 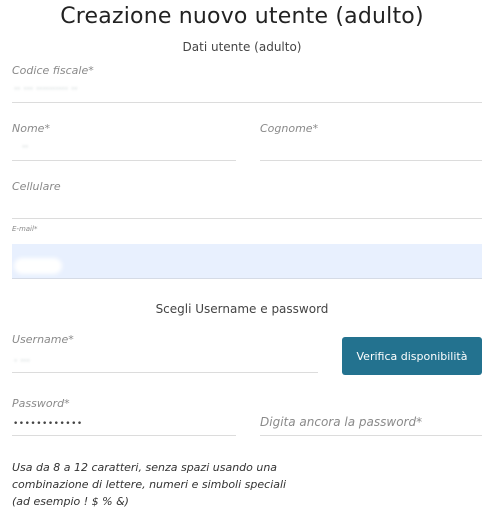 I want to click on username-label: Username*, so click(x=43, y=339).